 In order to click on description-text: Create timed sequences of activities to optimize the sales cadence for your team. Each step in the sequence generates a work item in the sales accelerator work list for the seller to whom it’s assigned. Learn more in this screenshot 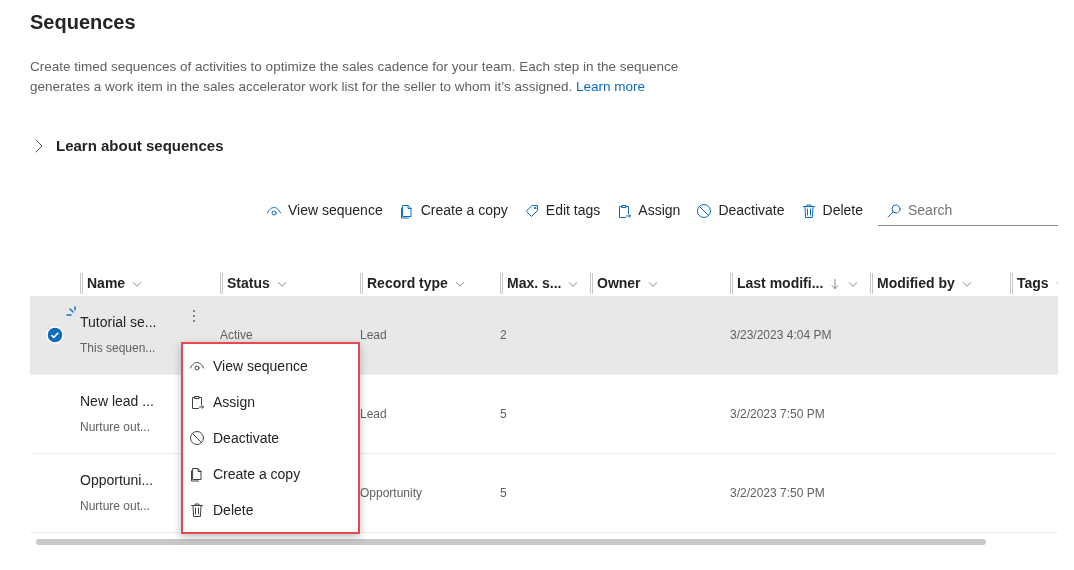, I will do `click(355, 77)`.